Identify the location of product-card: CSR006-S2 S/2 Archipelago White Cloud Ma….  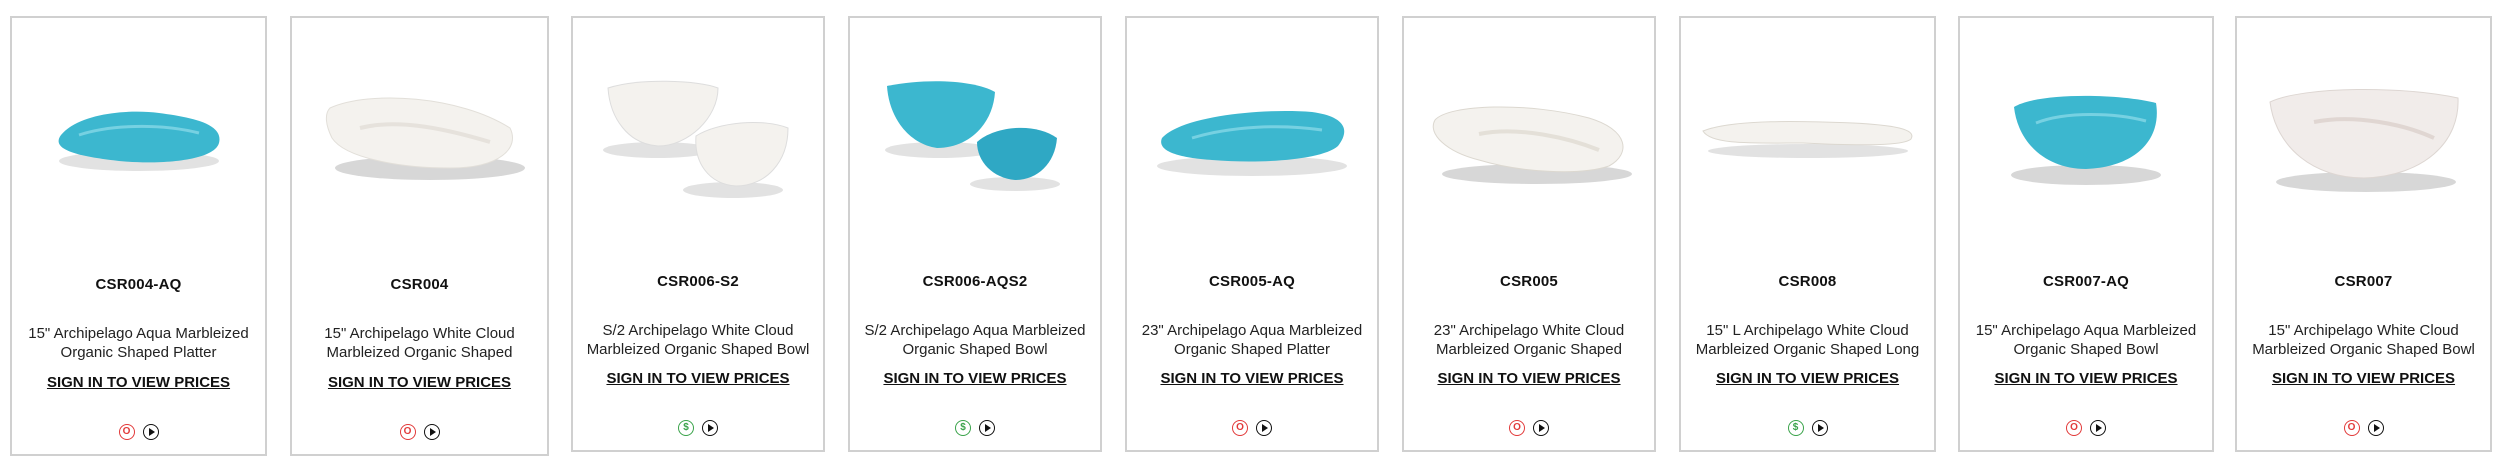
(698, 234).